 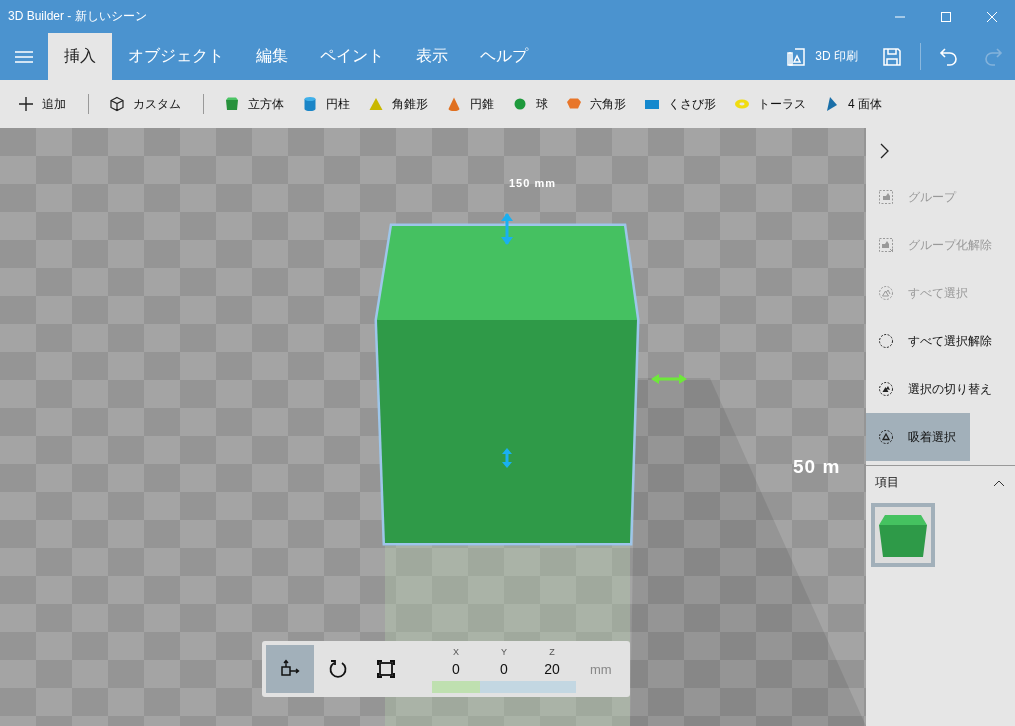 I want to click on maximize-icon, so click(x=946, y=16).